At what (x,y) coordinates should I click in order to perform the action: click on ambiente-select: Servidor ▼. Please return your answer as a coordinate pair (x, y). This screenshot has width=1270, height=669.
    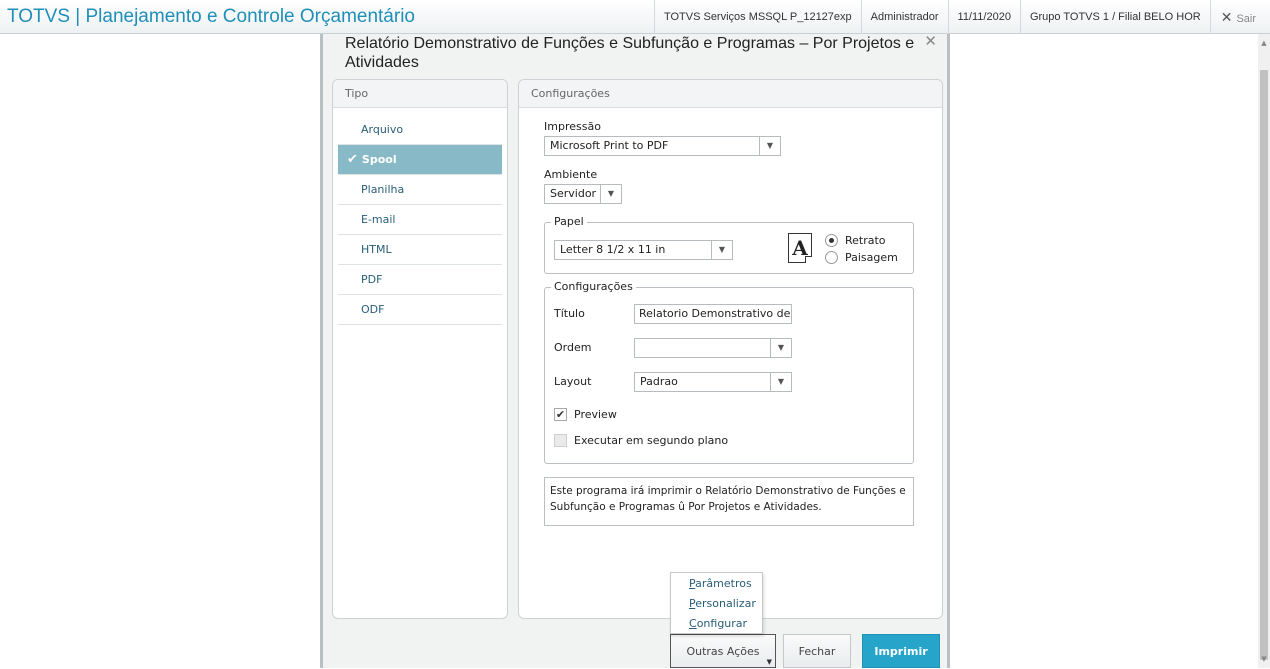
    Looking at the image, I should click on (583, 194).